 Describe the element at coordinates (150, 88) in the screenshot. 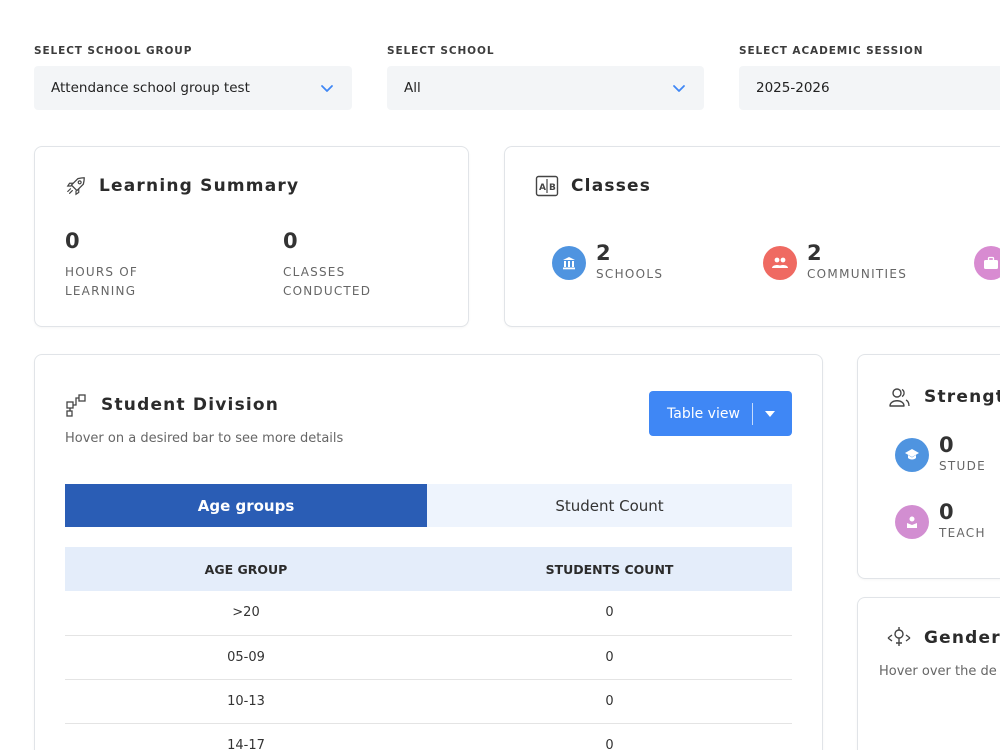

I see `school-group-value: Attendance school group test` at that location.